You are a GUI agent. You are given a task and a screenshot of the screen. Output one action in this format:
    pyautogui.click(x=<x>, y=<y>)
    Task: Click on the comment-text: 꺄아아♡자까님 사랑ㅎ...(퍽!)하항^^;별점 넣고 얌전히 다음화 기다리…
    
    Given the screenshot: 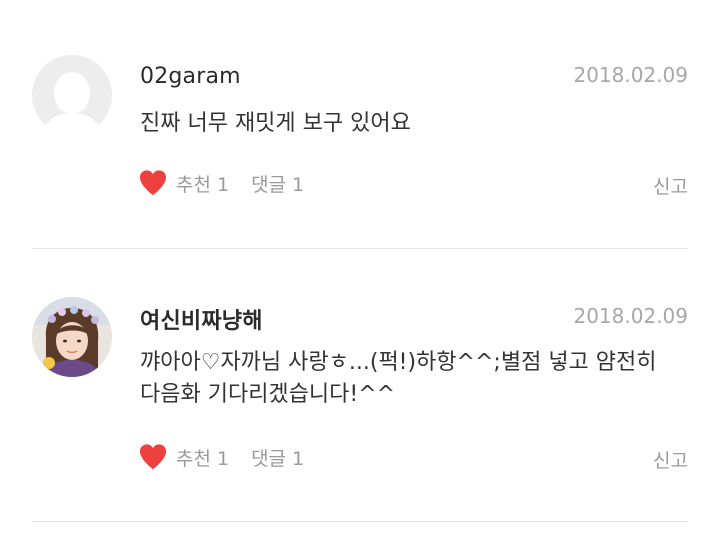 What is the action you would take?
    pyautogui.click(x=398, y=378)
    